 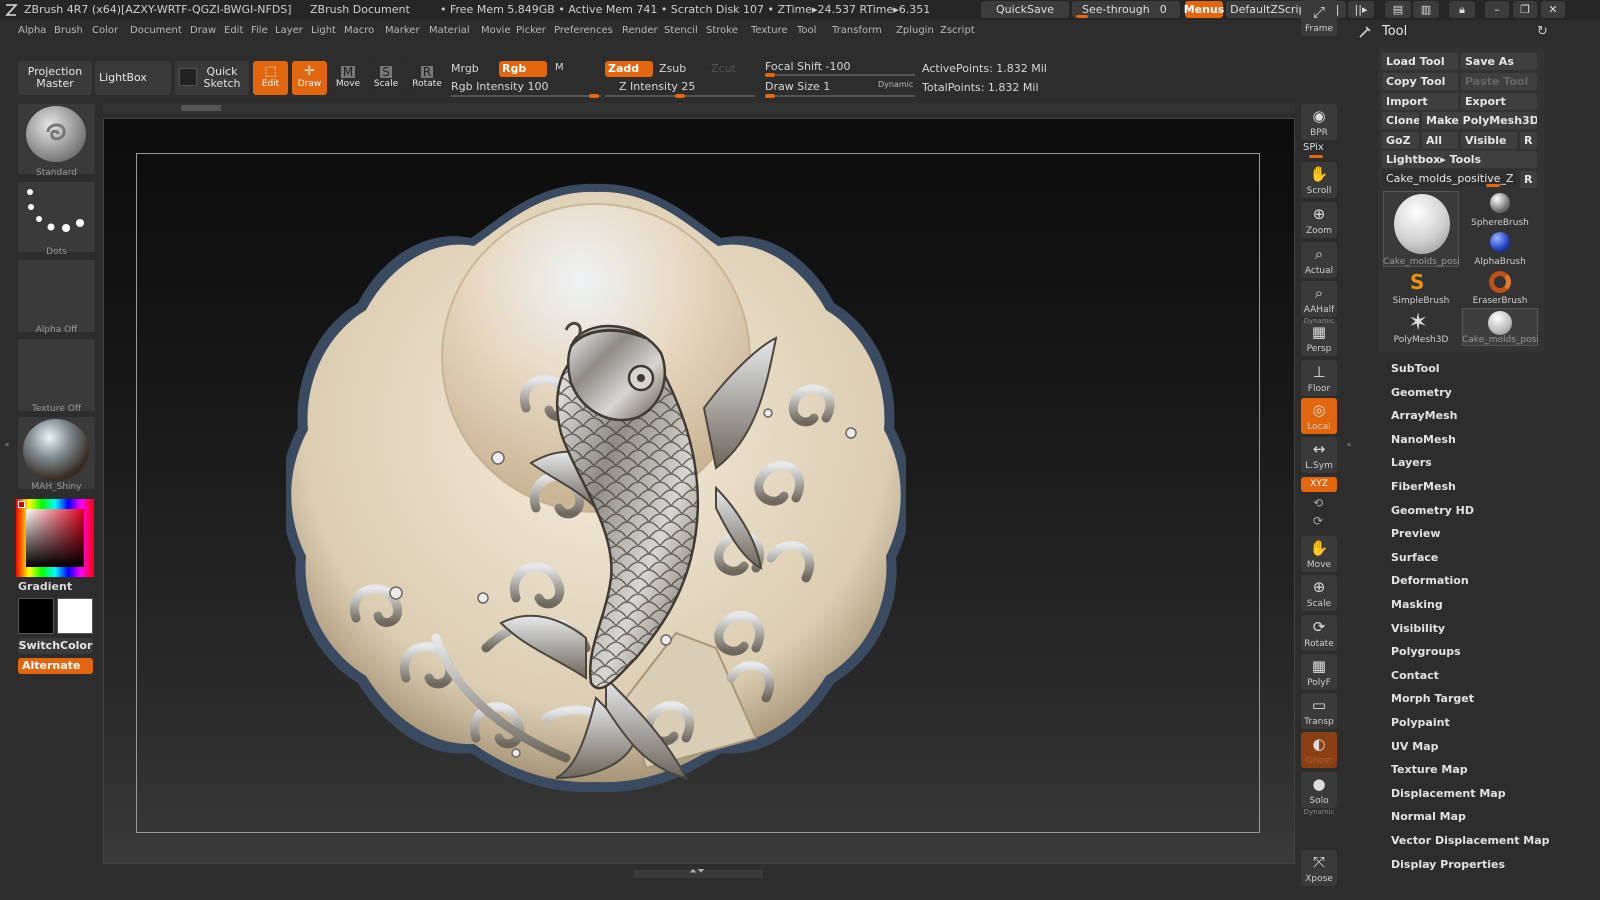 What do you see at coordinates (402, 30) in the screenshot?
I see `menu-marker: Marker` at bounding box center [402, 30].